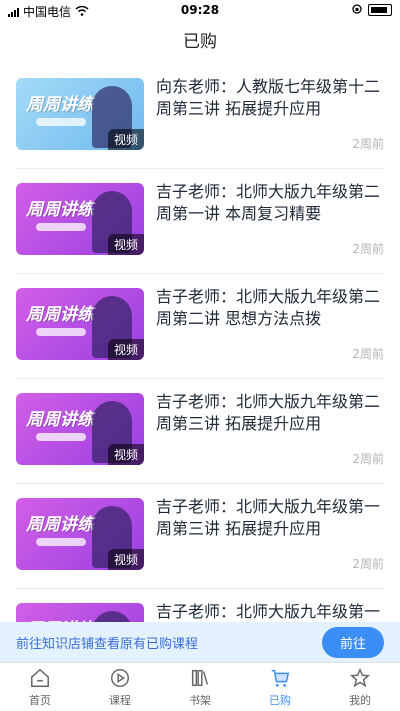 Image resolution: width=400 pixels, height=711 pixels. I want to click on list-item: 周周讲练 视频 吉子老师：北师大版九年级第二周第一讲 本周复习精要 2周前, so click(200, 221).